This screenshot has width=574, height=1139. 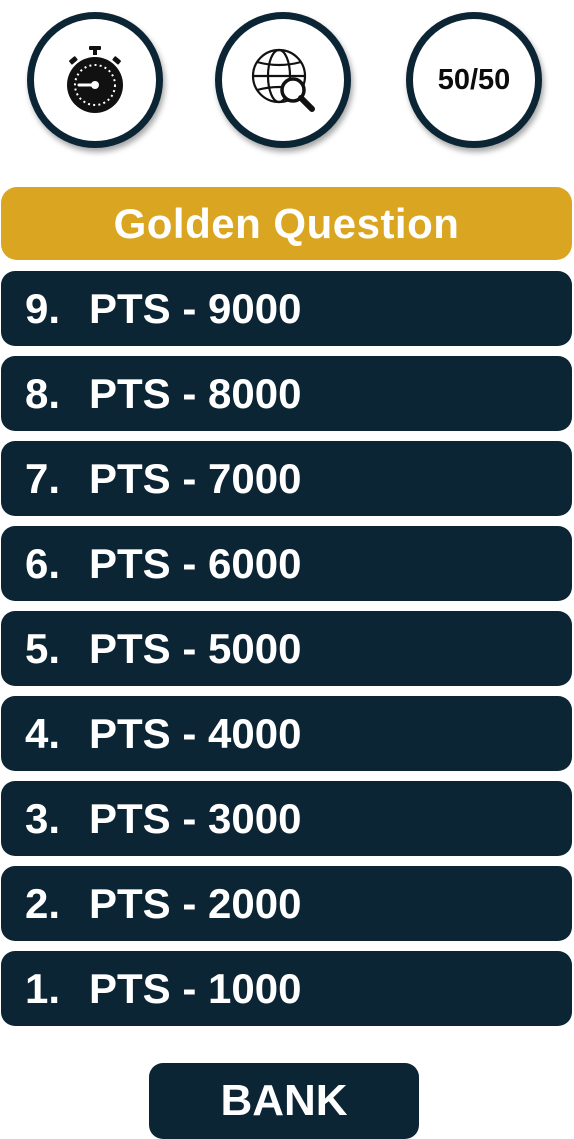 What do you see at coordinates (195, 818) in the screenshot?
I see `rung-points: PTS - 3000` at bounding box center [195, 818].